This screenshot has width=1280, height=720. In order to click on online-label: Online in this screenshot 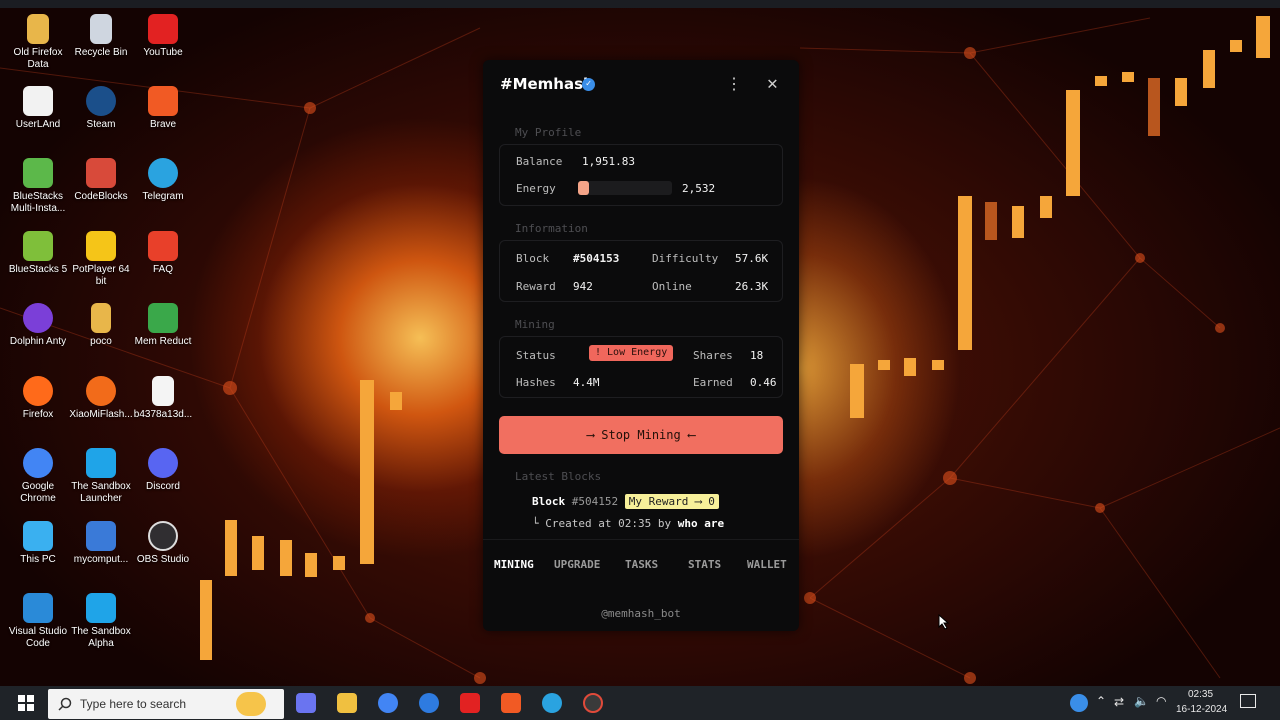, I will do `click(672, 286)`.